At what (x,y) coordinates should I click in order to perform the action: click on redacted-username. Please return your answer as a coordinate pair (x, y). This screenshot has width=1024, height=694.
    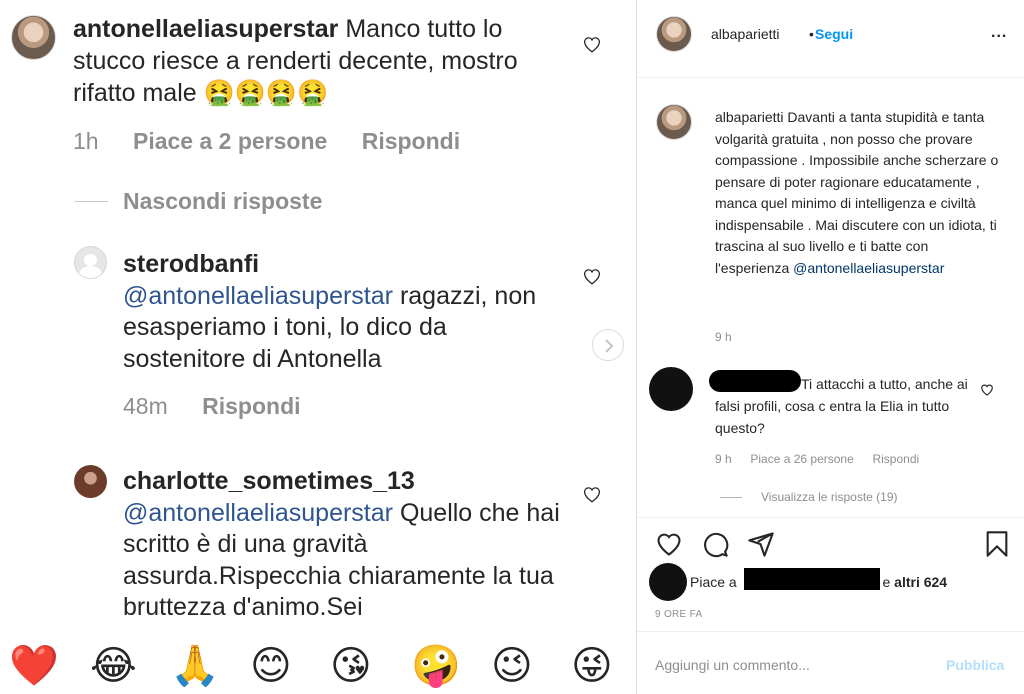
    Looking at the image, I should click on (812, 579).